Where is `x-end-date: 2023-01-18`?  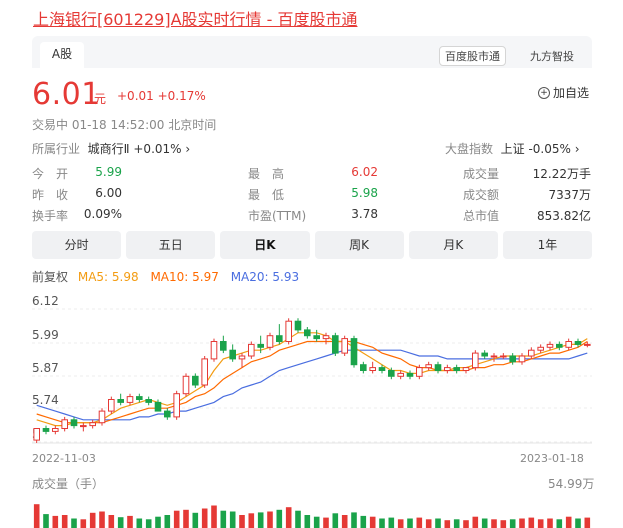
x-end-date: 2023-01-18 is located at coordinates (552, 458).